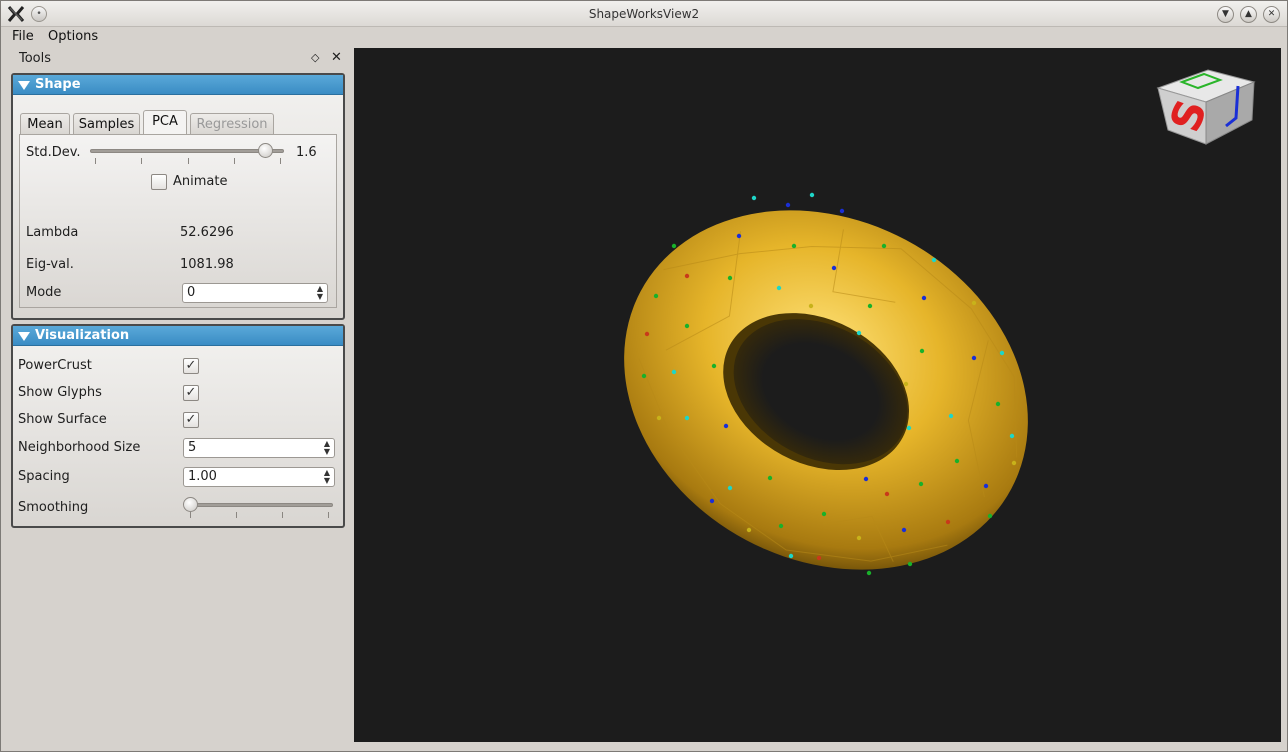 The image size is (1288, 752). Describe the element at coordinates (265, 150) in the screenshot. I see `stddev-slider-handle` at that location.